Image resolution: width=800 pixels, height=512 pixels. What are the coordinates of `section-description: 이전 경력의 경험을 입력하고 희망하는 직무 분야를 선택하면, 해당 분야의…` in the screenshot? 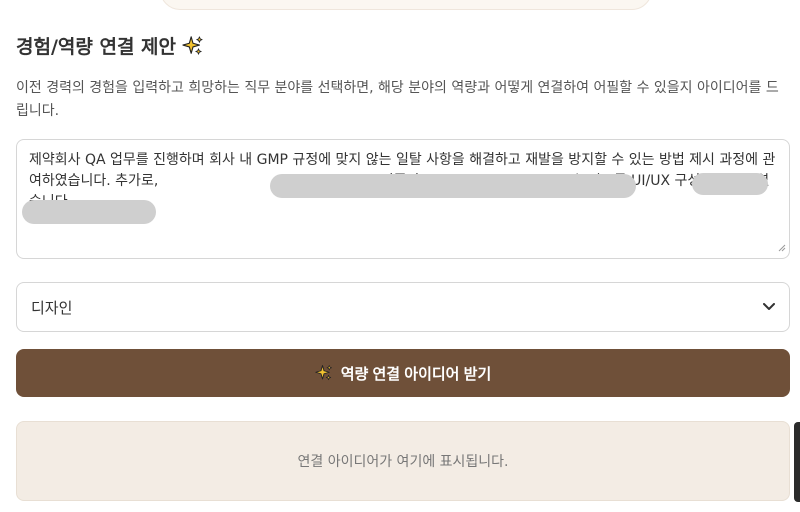 It's located at (397, 99).